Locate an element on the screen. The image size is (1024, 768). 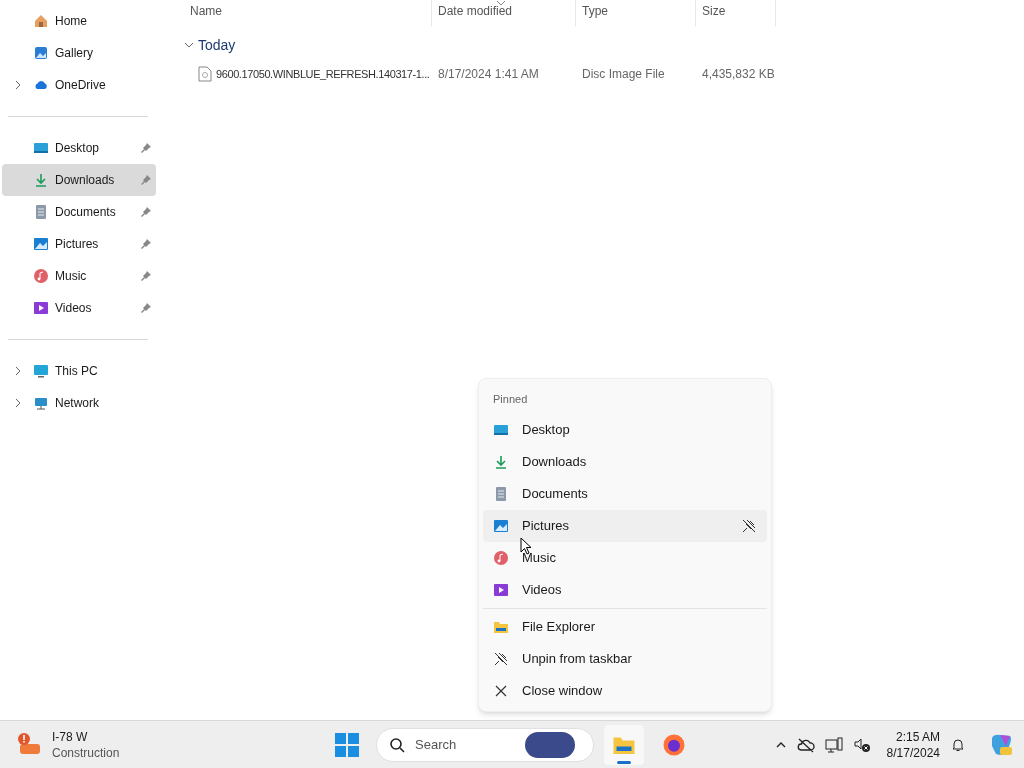
cursor-icon is located at coordinates (526, 546).